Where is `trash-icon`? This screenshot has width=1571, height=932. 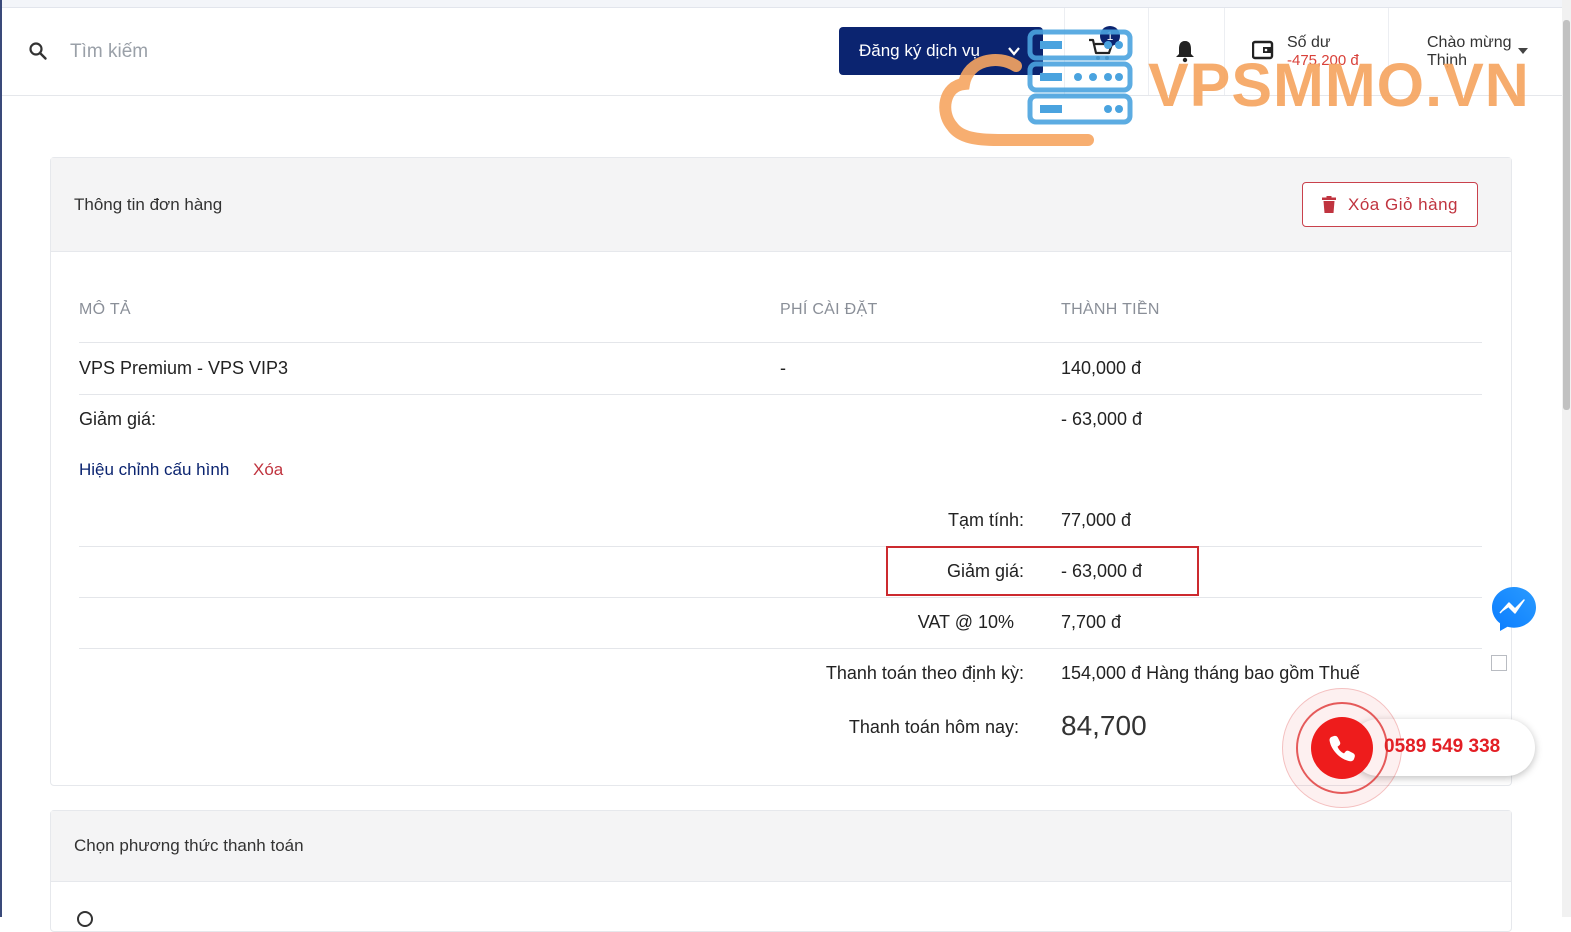
trash-icon is located at coordinates (1329, 204).